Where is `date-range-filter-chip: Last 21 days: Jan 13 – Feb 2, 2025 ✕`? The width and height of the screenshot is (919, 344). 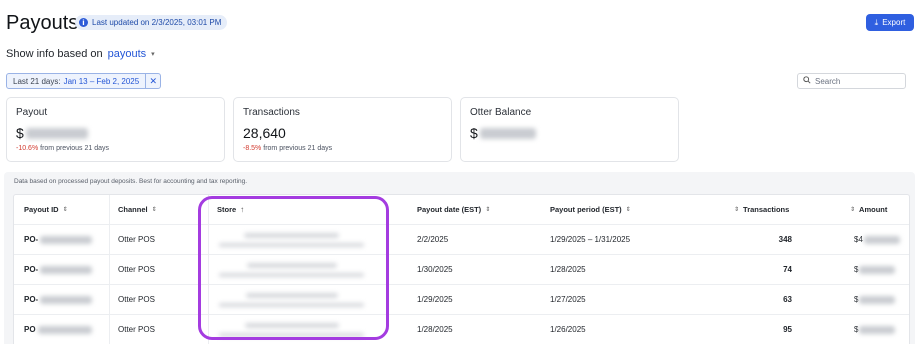 date-range-filter-chip: Last 21 days: Jan 13 – Feb 2, 2025 ✕ is located at coordinates (84, 81).